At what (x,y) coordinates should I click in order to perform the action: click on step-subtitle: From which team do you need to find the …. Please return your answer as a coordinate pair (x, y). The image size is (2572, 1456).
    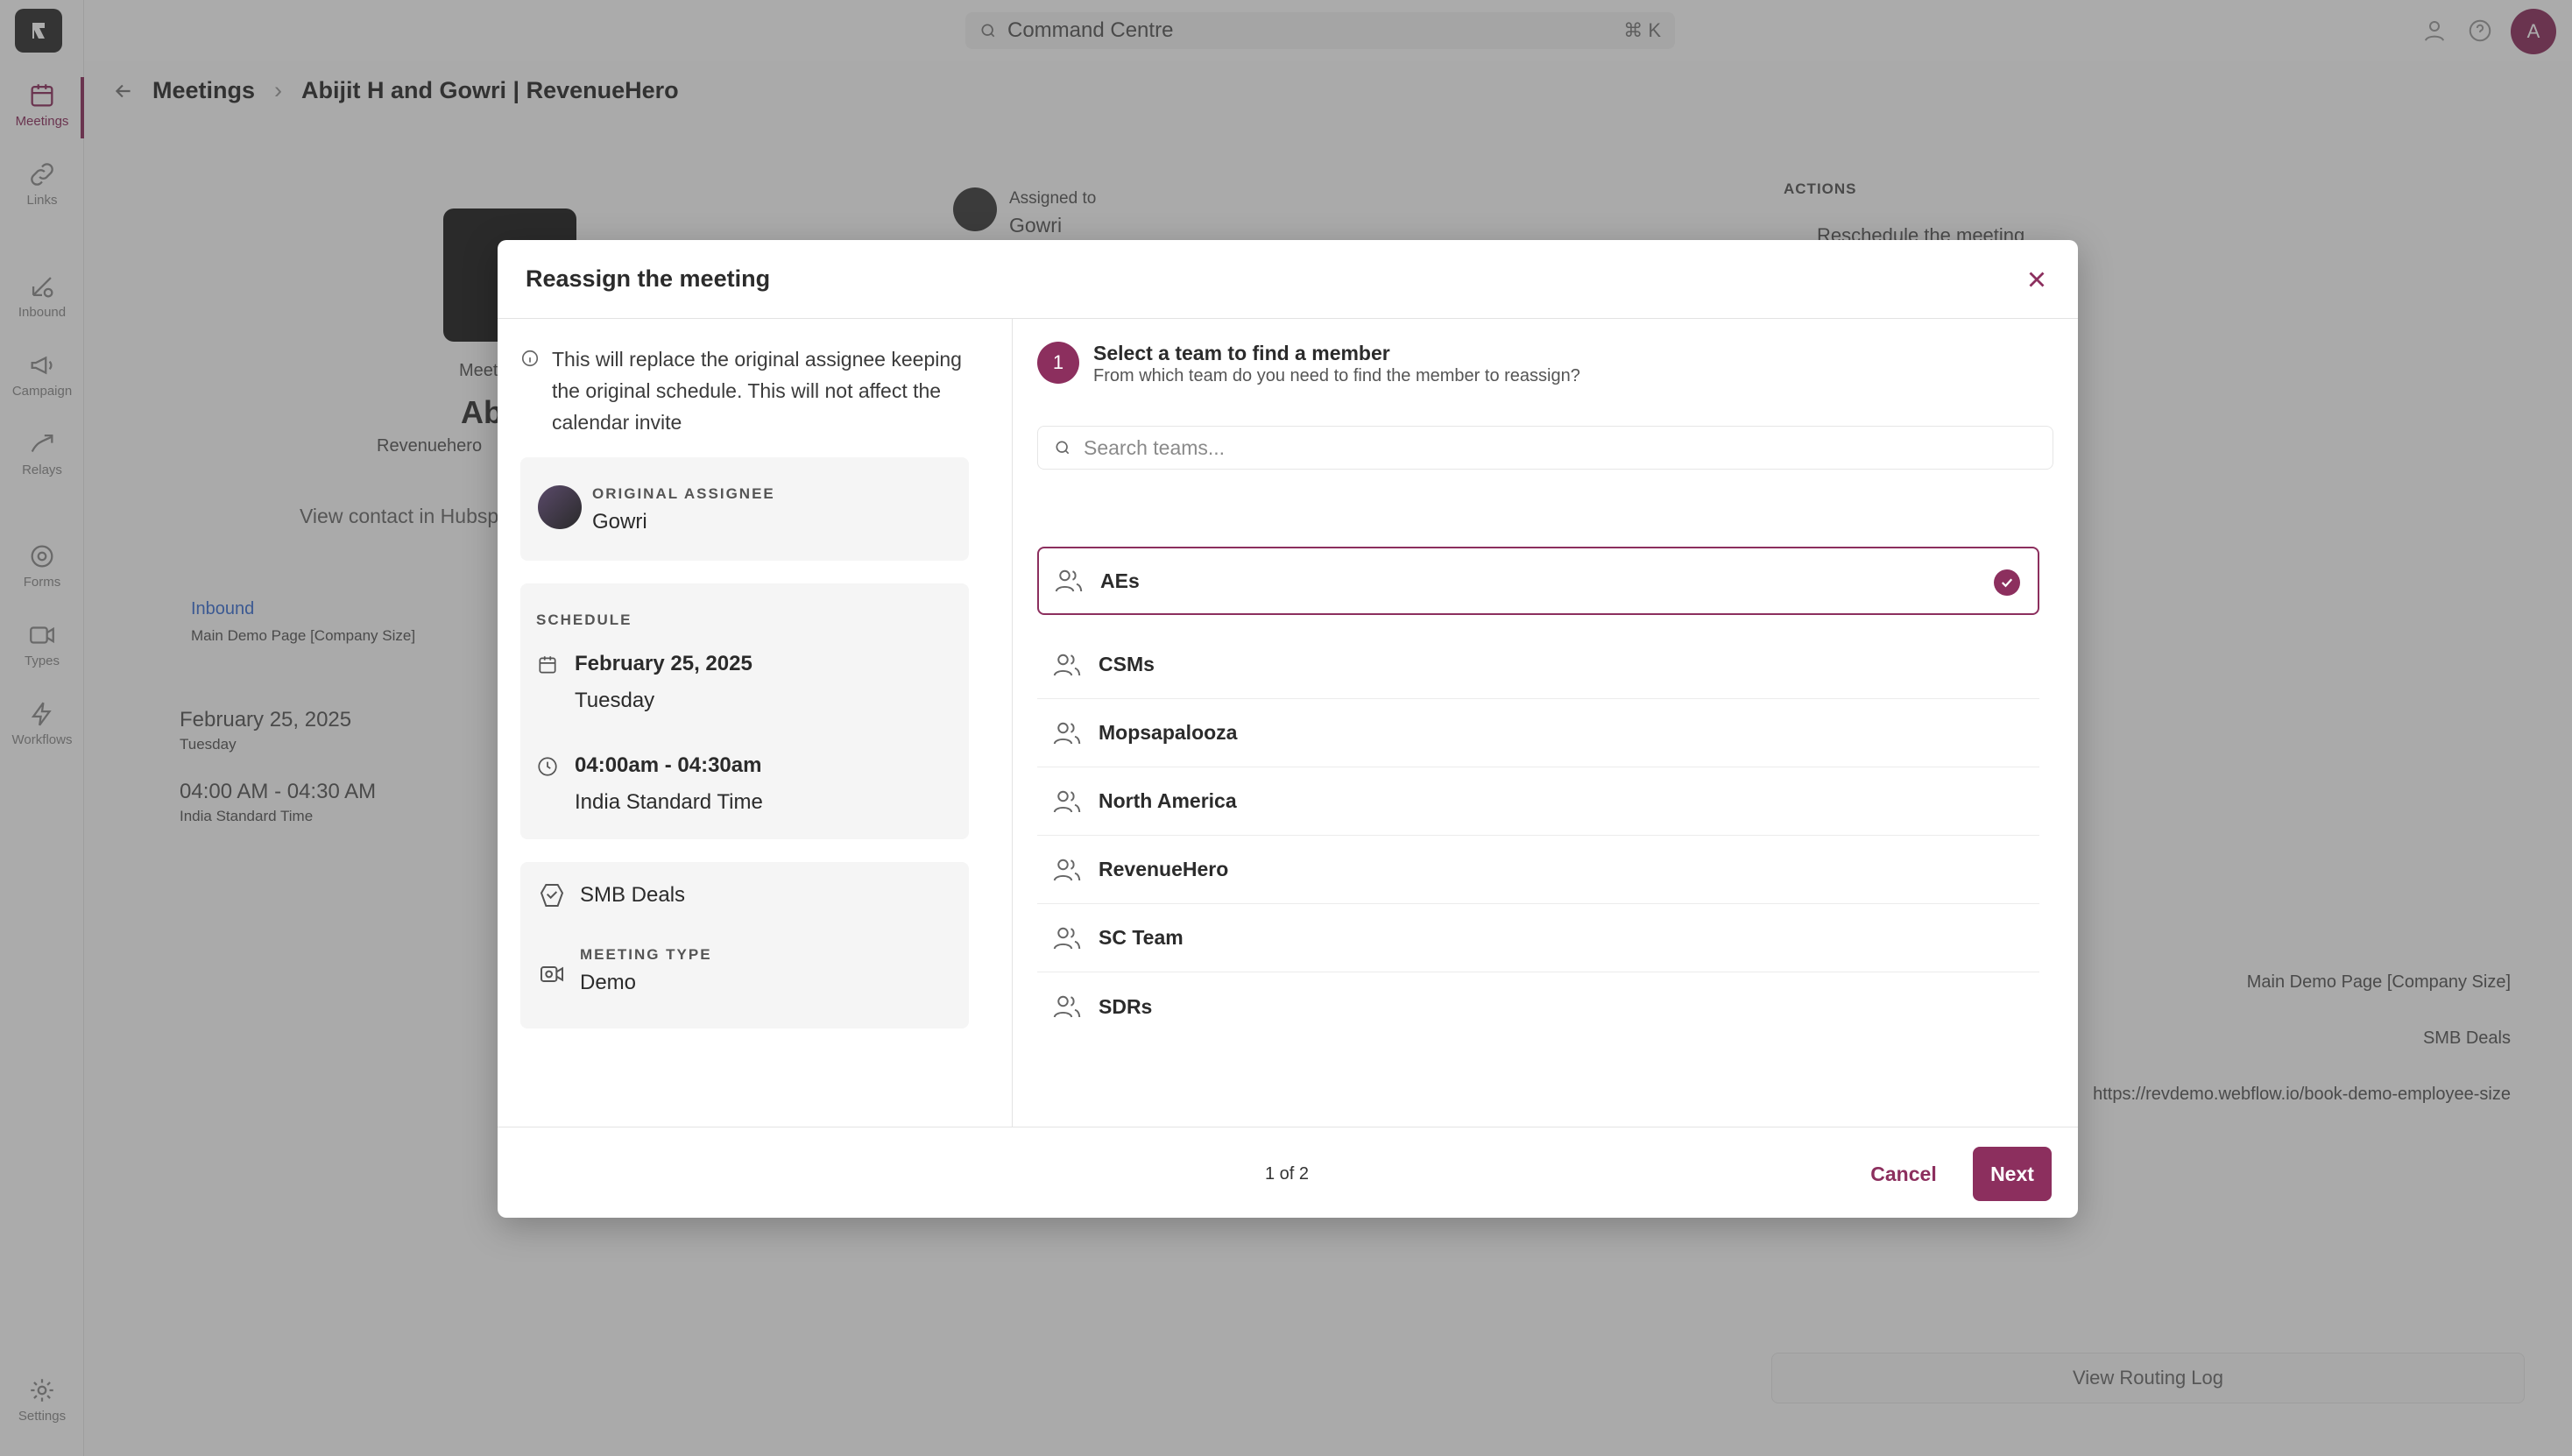
    Looking at the image, I should click on (1337, 375).